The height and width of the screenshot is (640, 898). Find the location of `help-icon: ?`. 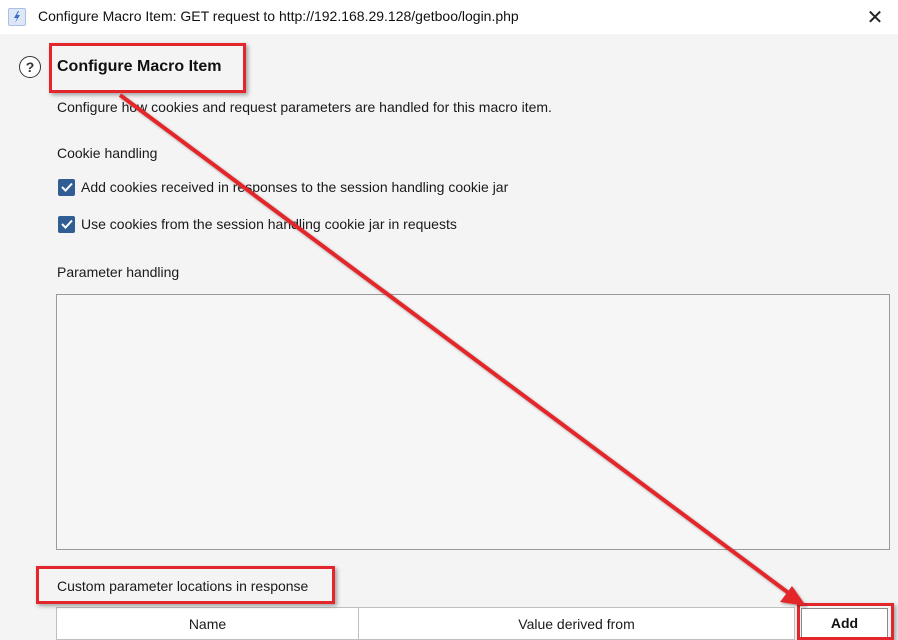

help-icon: ? is located at coordinates (30, 67).